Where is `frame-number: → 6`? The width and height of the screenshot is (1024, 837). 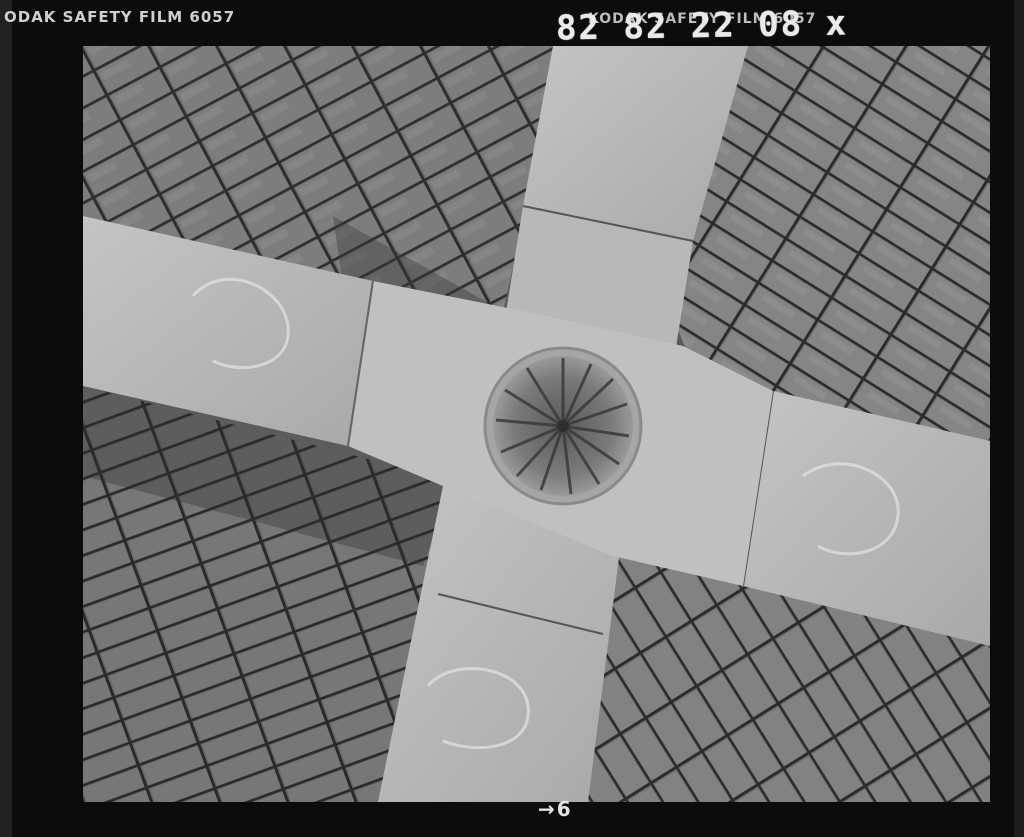
frame-number: → 6 is located at coordinates (554, 809).